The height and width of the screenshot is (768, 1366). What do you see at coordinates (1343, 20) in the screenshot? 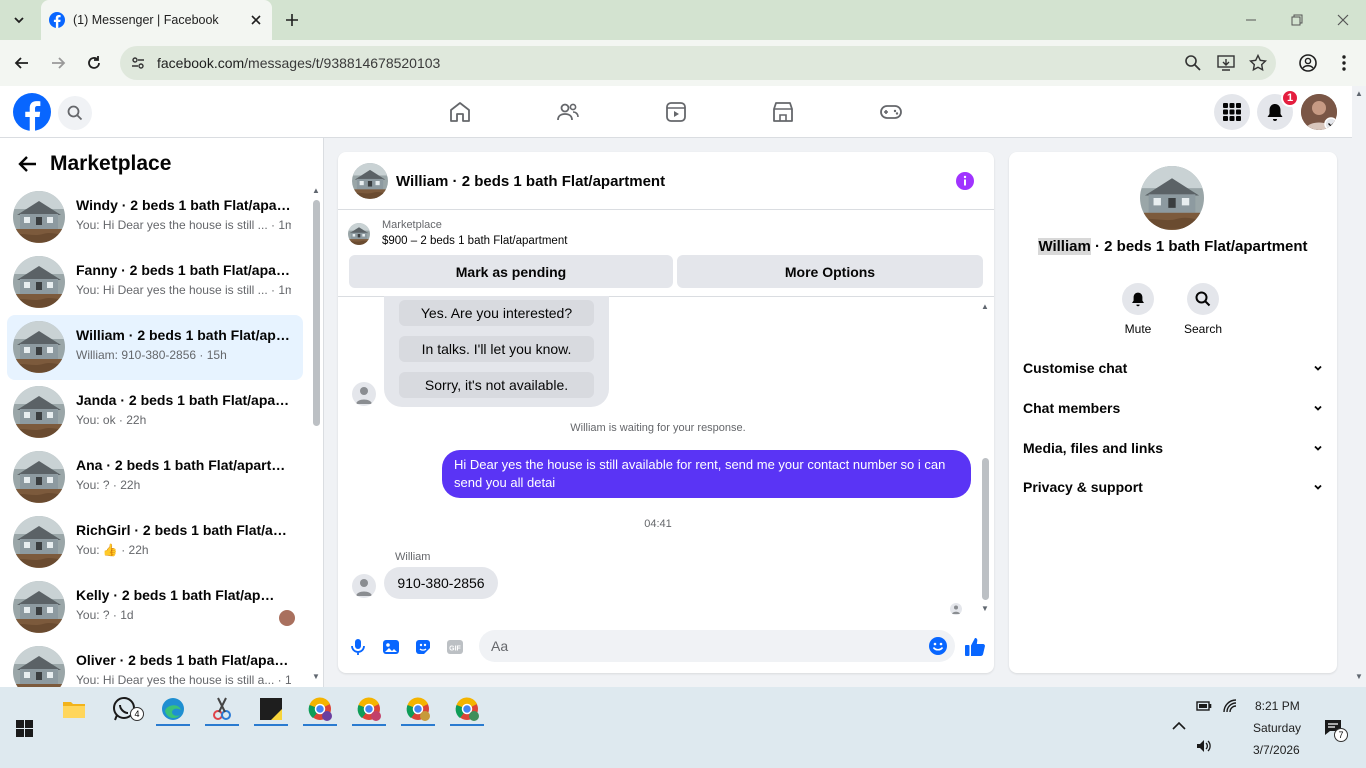
I see `window-close-icon` at bounding box center [1343, 20].